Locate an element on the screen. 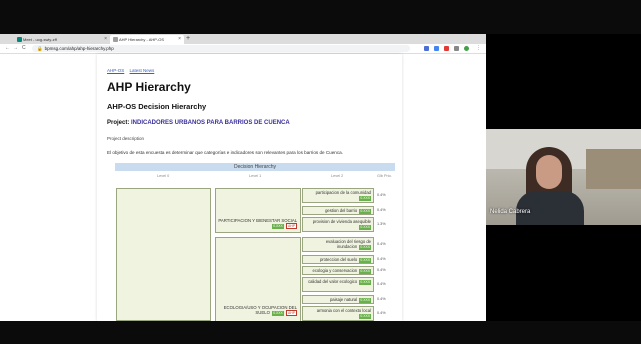  back-button: ← is located at coordinates (7, 48).